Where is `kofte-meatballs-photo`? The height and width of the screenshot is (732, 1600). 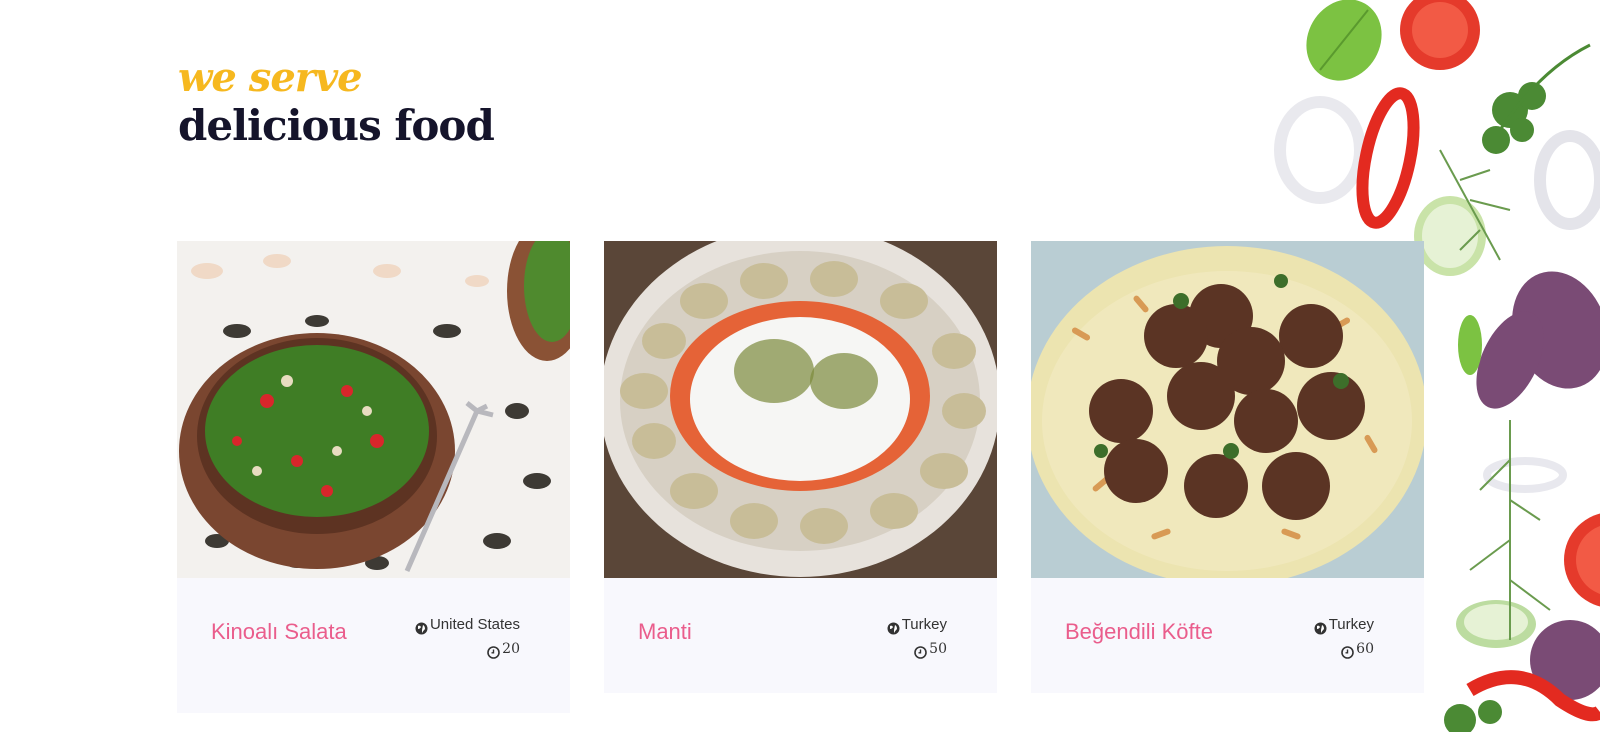
kofte-meatballs-photo is located at coordinates (1227, 409).